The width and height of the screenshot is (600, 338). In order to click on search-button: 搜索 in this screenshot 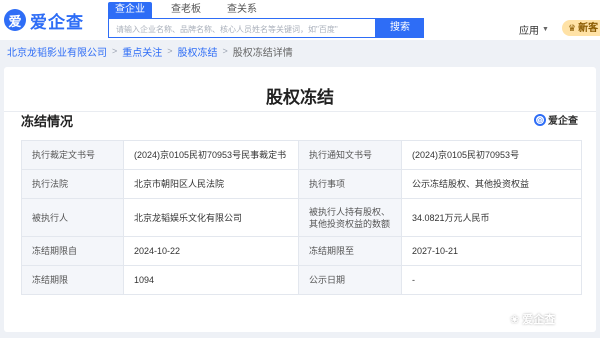, I will do `click(400, 28)`.